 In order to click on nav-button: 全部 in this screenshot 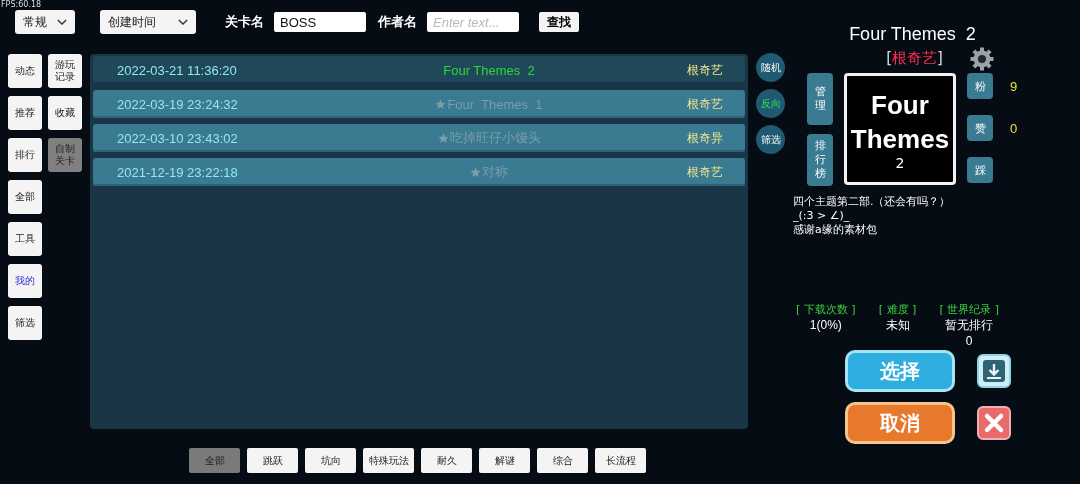, I will do `click(25, 197)`.